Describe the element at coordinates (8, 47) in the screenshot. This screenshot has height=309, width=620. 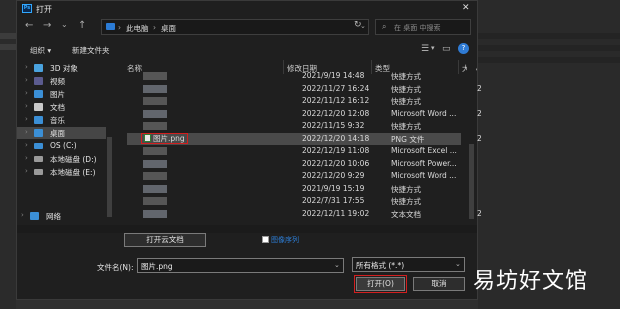
I see `background-left-bar` at that location.